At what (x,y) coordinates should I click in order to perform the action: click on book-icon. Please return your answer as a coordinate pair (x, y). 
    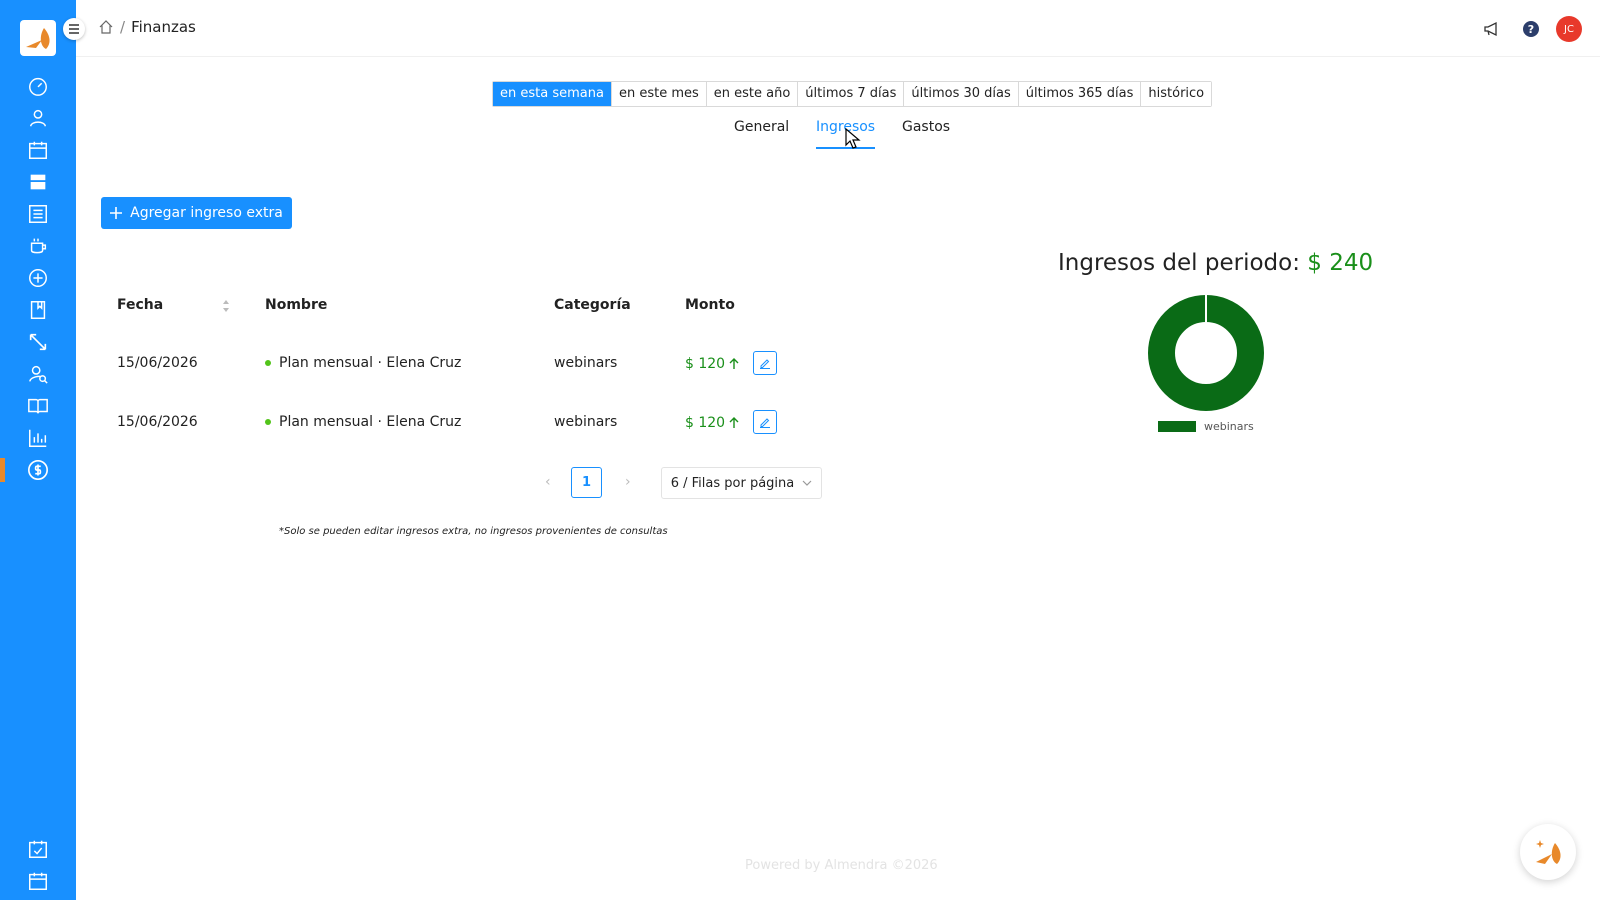
    Looking at the image, I should click on (38, 310).